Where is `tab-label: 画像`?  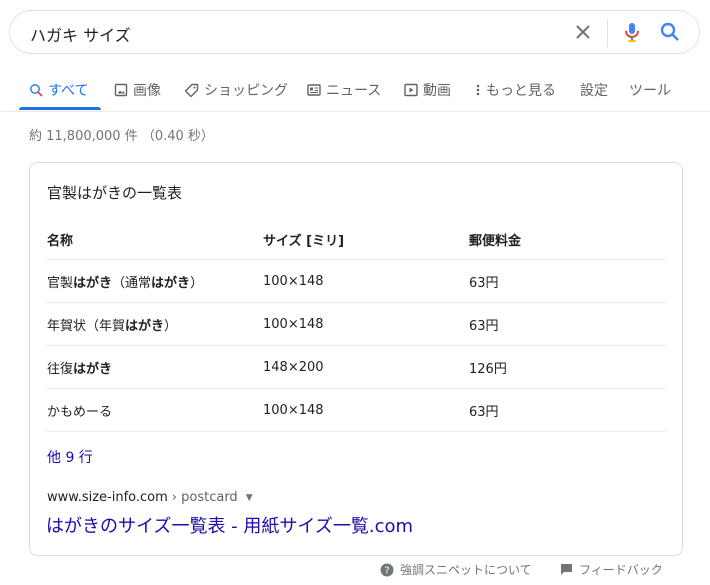 tab-label: 画像 is located at coordinates (147, 91).